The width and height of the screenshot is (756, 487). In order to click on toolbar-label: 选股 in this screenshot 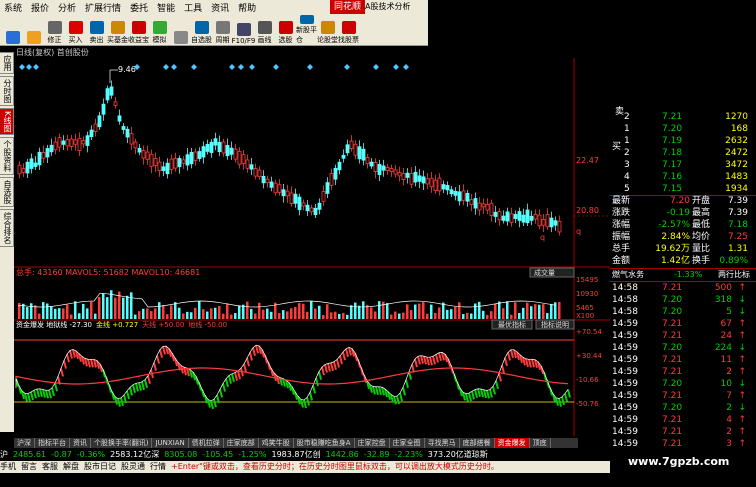, I will do `click(285, 40)`.